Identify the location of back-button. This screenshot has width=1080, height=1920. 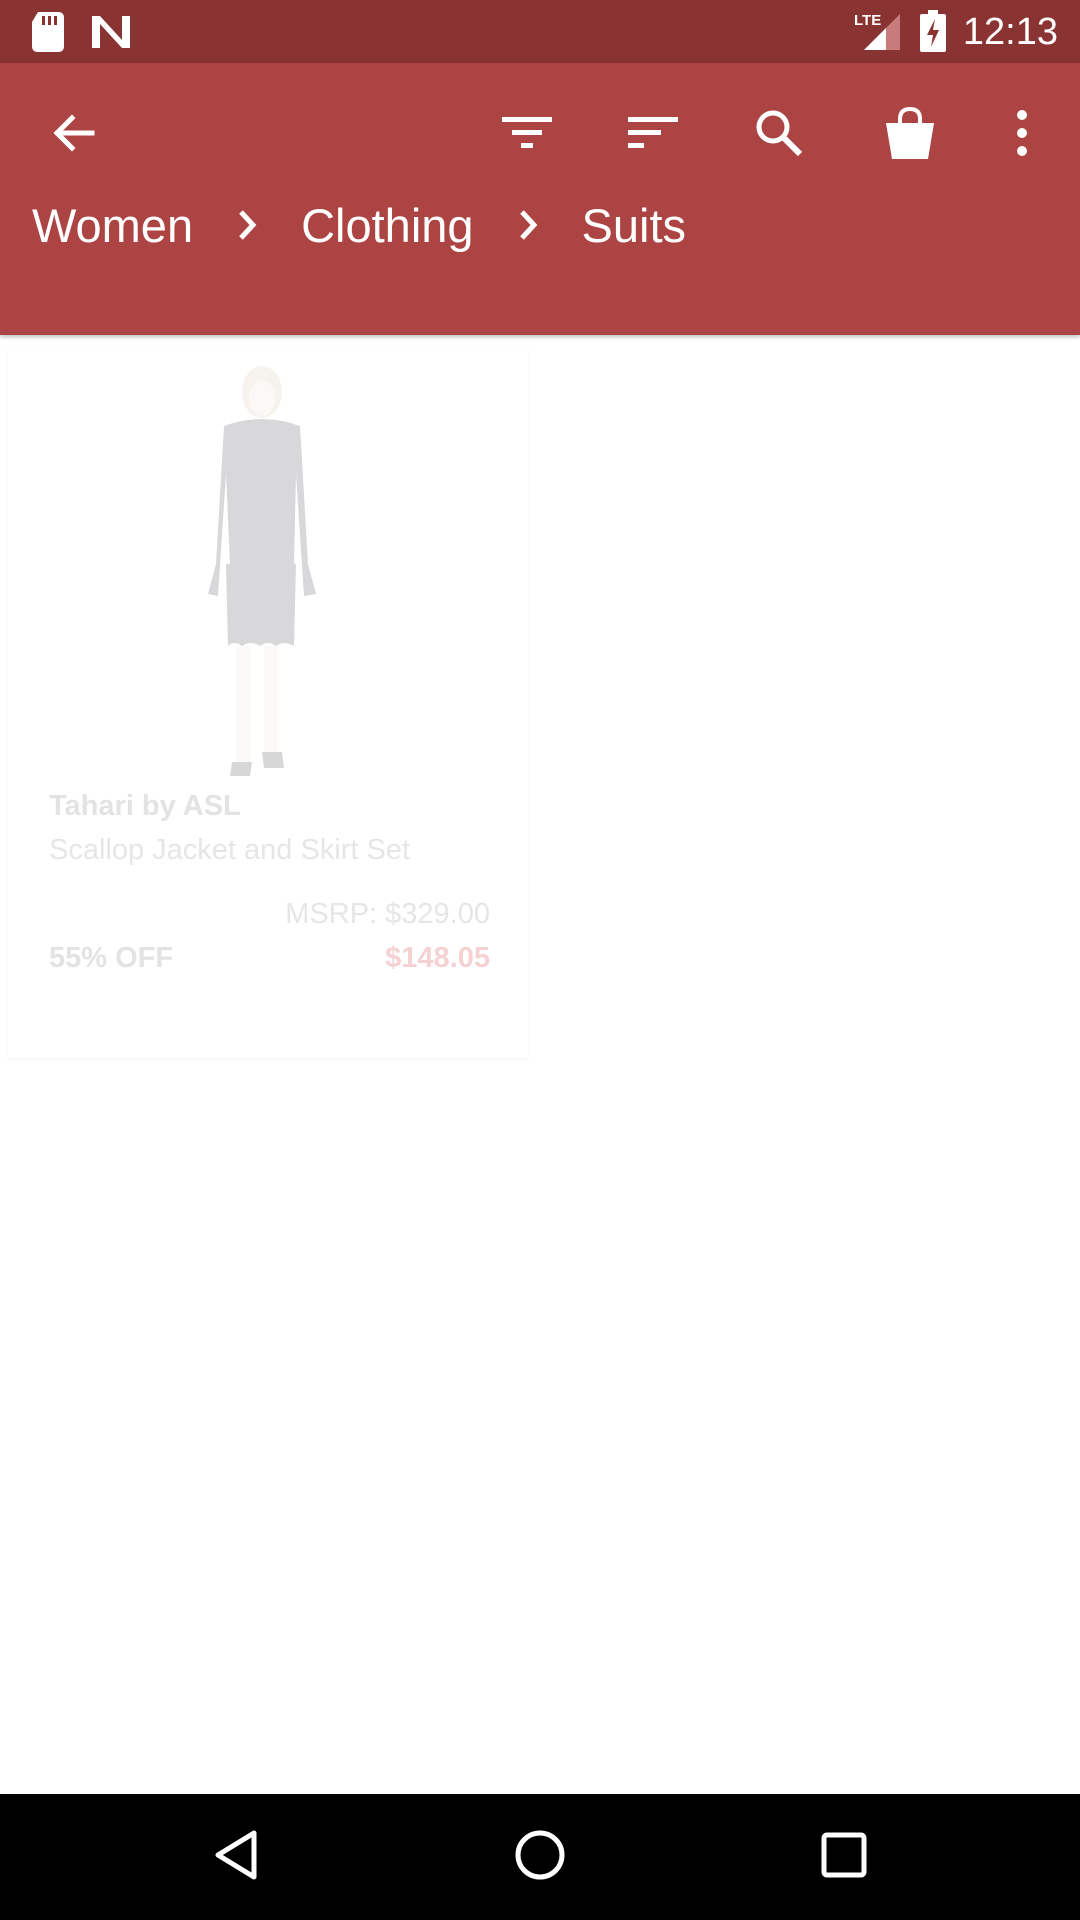
(74, 135).